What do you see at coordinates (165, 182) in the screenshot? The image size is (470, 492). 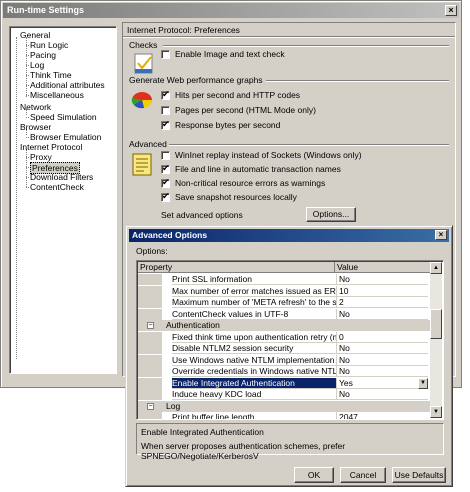 I see `noncritical-errors-checkbox` at bounding box center [165, 182].